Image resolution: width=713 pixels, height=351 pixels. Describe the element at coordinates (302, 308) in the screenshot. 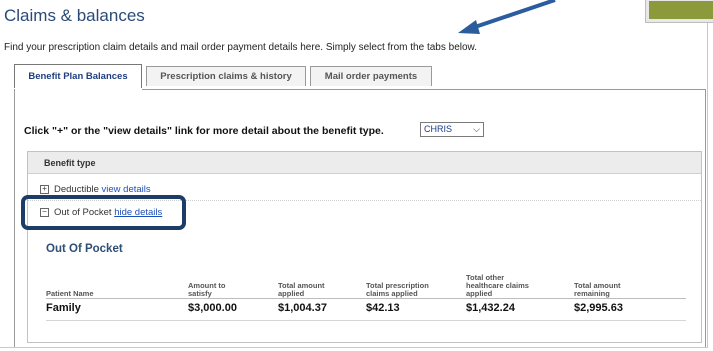

I see `total-amount-applied: $1,004.37` at that location.